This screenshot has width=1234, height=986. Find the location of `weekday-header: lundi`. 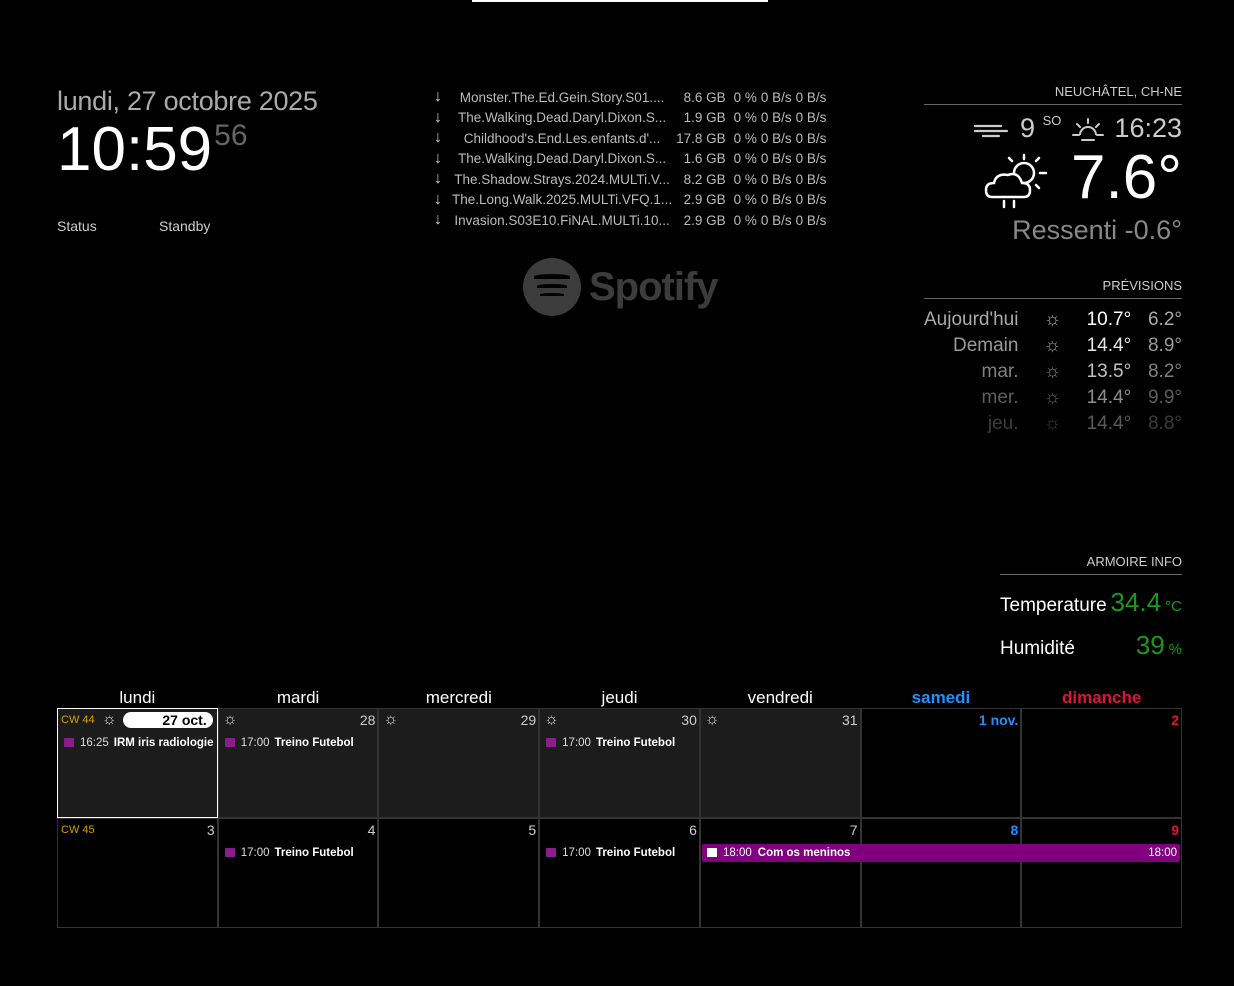

weekday-header: lundi is located at coordinates (137, 697).